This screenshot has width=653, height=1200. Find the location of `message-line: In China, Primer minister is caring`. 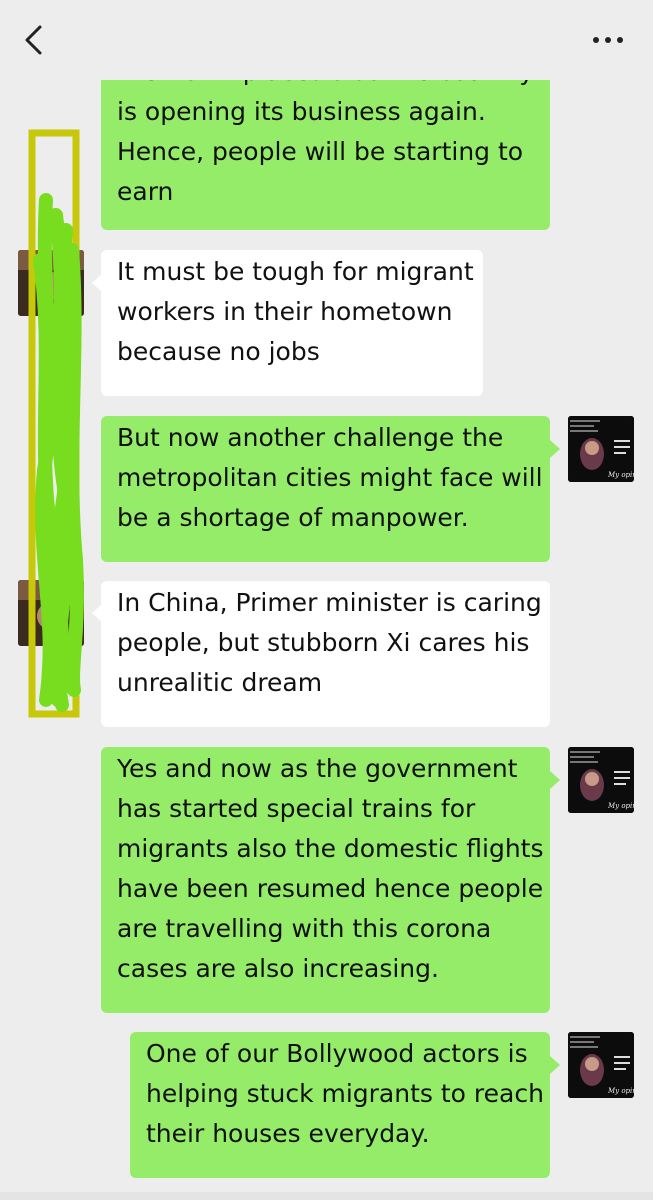

message-line: In China, Primer minister is caring is located at coordinates (329, 602).